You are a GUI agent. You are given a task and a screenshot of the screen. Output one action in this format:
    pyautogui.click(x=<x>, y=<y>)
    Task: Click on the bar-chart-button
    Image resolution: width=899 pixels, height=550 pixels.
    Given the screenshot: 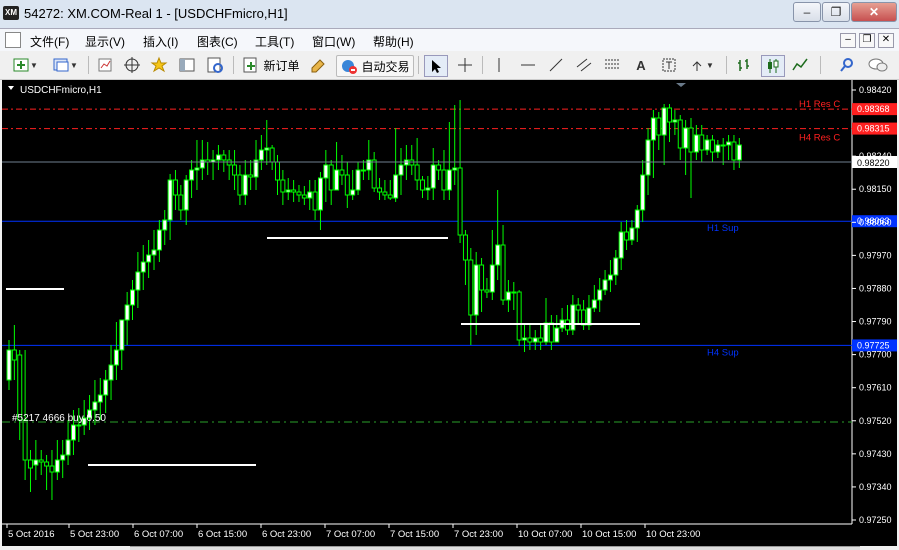 What is the action you would take?
    pyautogui.click(x=744, y=65)
    